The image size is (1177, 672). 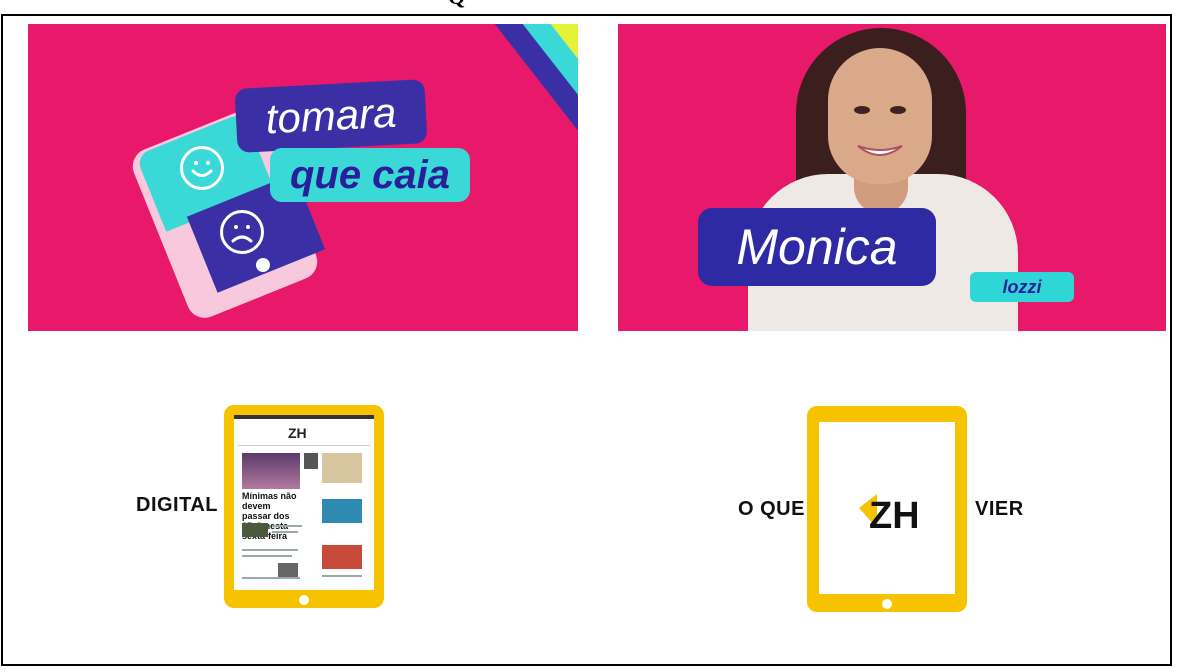 I want to click on sad-face-icon, so click(x=242, y=232).